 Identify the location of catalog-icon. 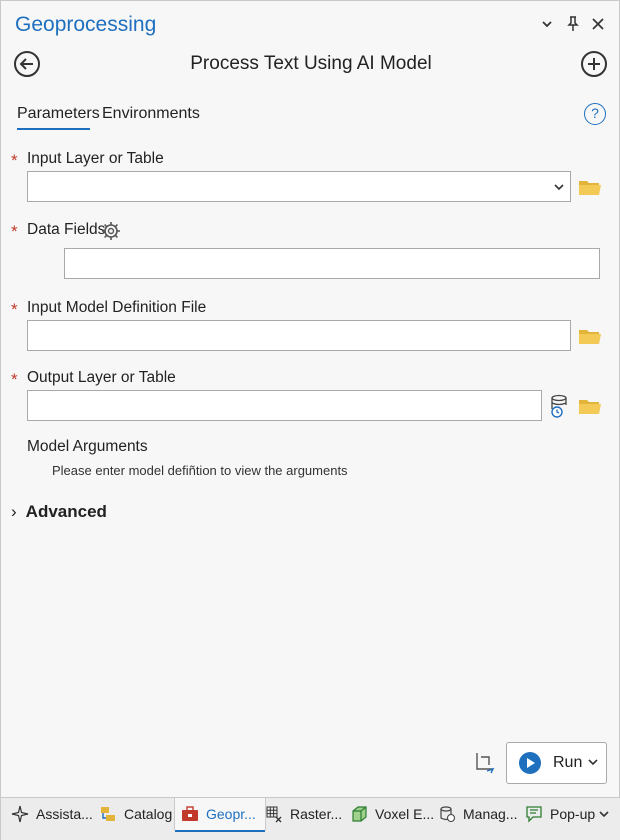
(108, 814).